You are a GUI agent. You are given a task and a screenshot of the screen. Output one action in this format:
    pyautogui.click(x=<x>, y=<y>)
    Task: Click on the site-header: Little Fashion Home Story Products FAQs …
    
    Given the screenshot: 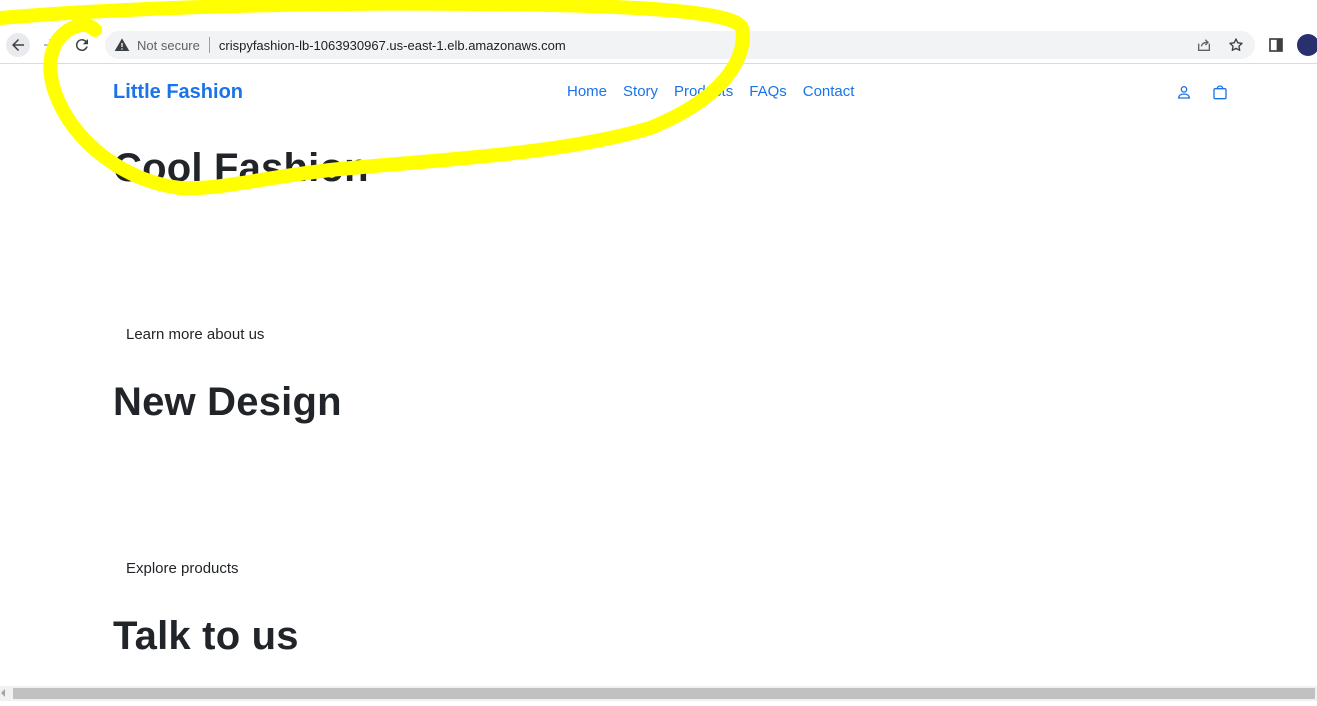 What is the action you would take?
    pyautogui.click(x=658, y=93)
    